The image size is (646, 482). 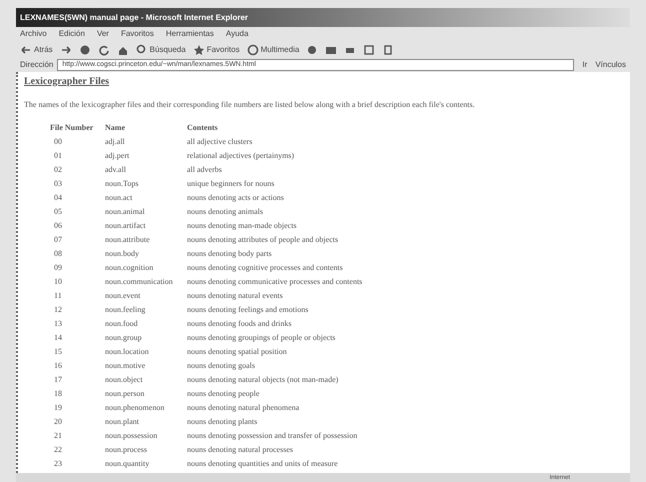 What do you see at coordinates (77, 198) in the screenshot?
I see `table-cell: 04` at bounding box center [77, 198].